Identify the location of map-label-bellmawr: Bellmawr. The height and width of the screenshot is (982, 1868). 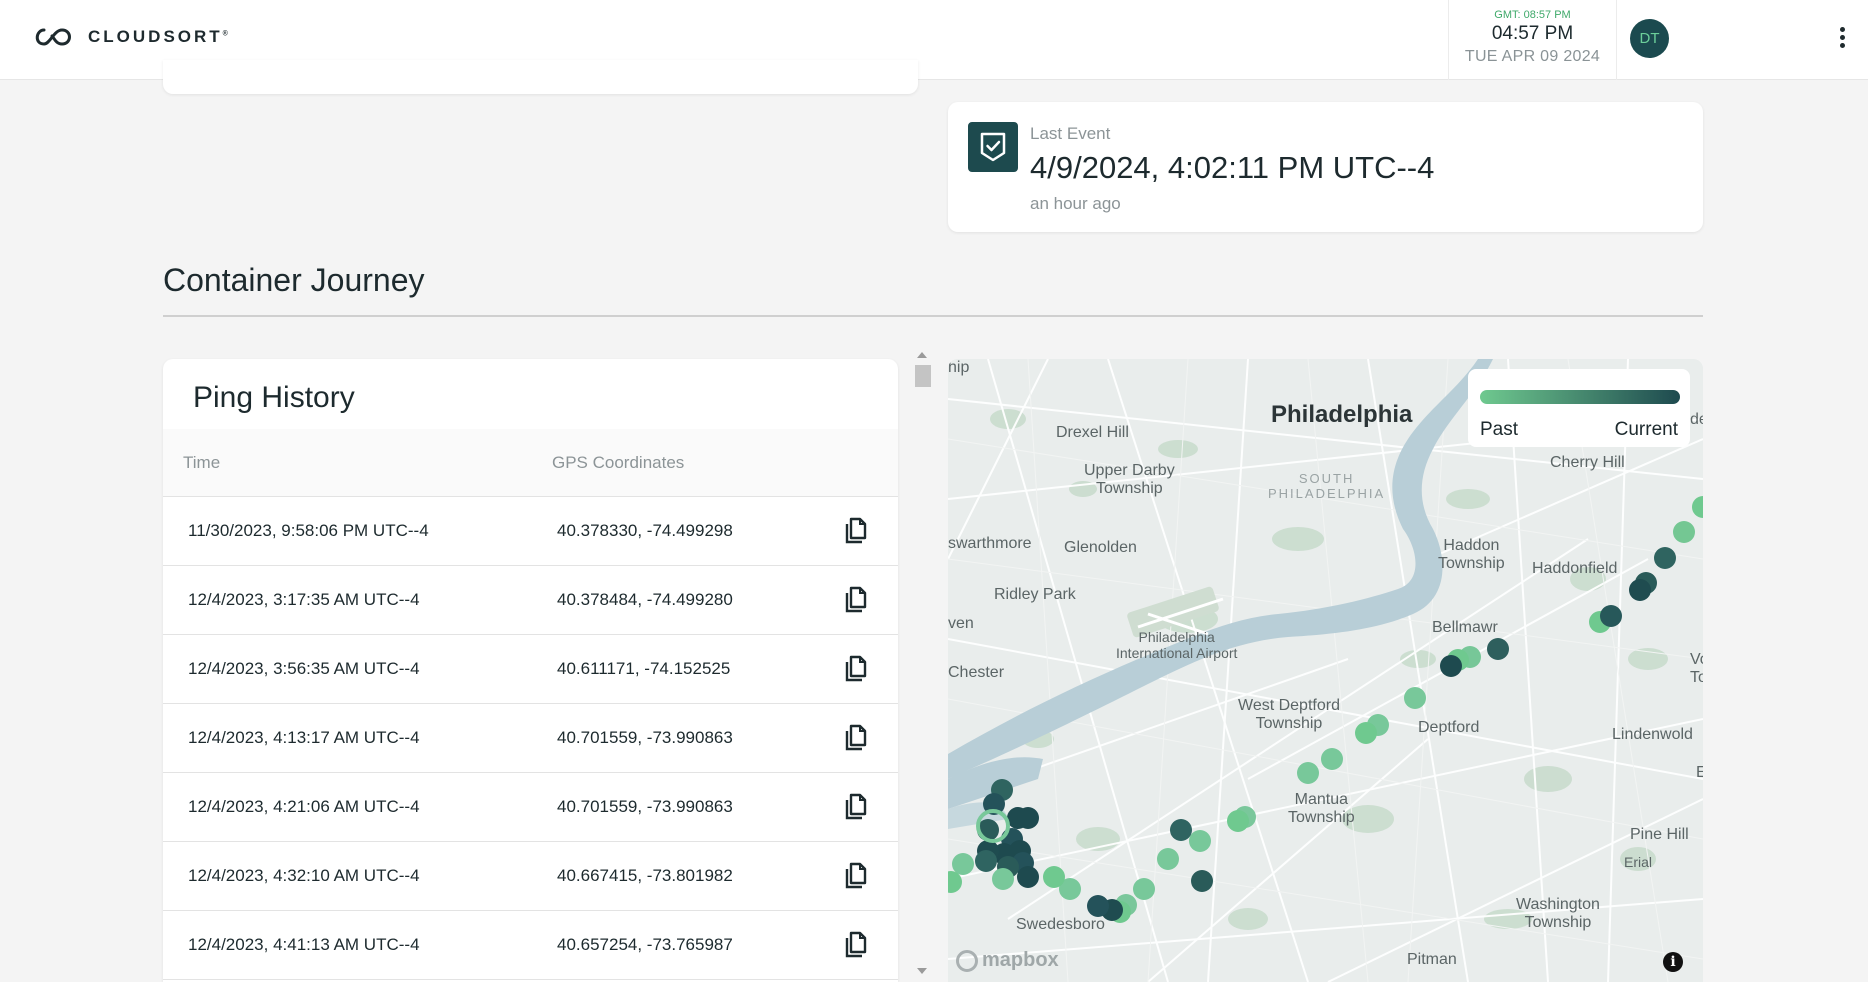
(1465, 627).